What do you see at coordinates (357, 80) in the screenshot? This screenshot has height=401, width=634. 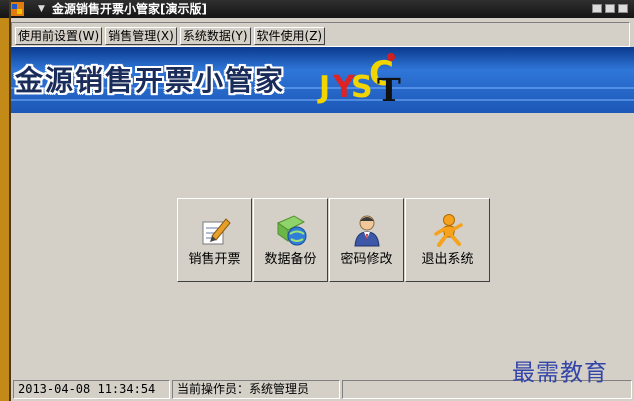 I see `brand-logo: J Y S C T` at bounding box center [357, 80].